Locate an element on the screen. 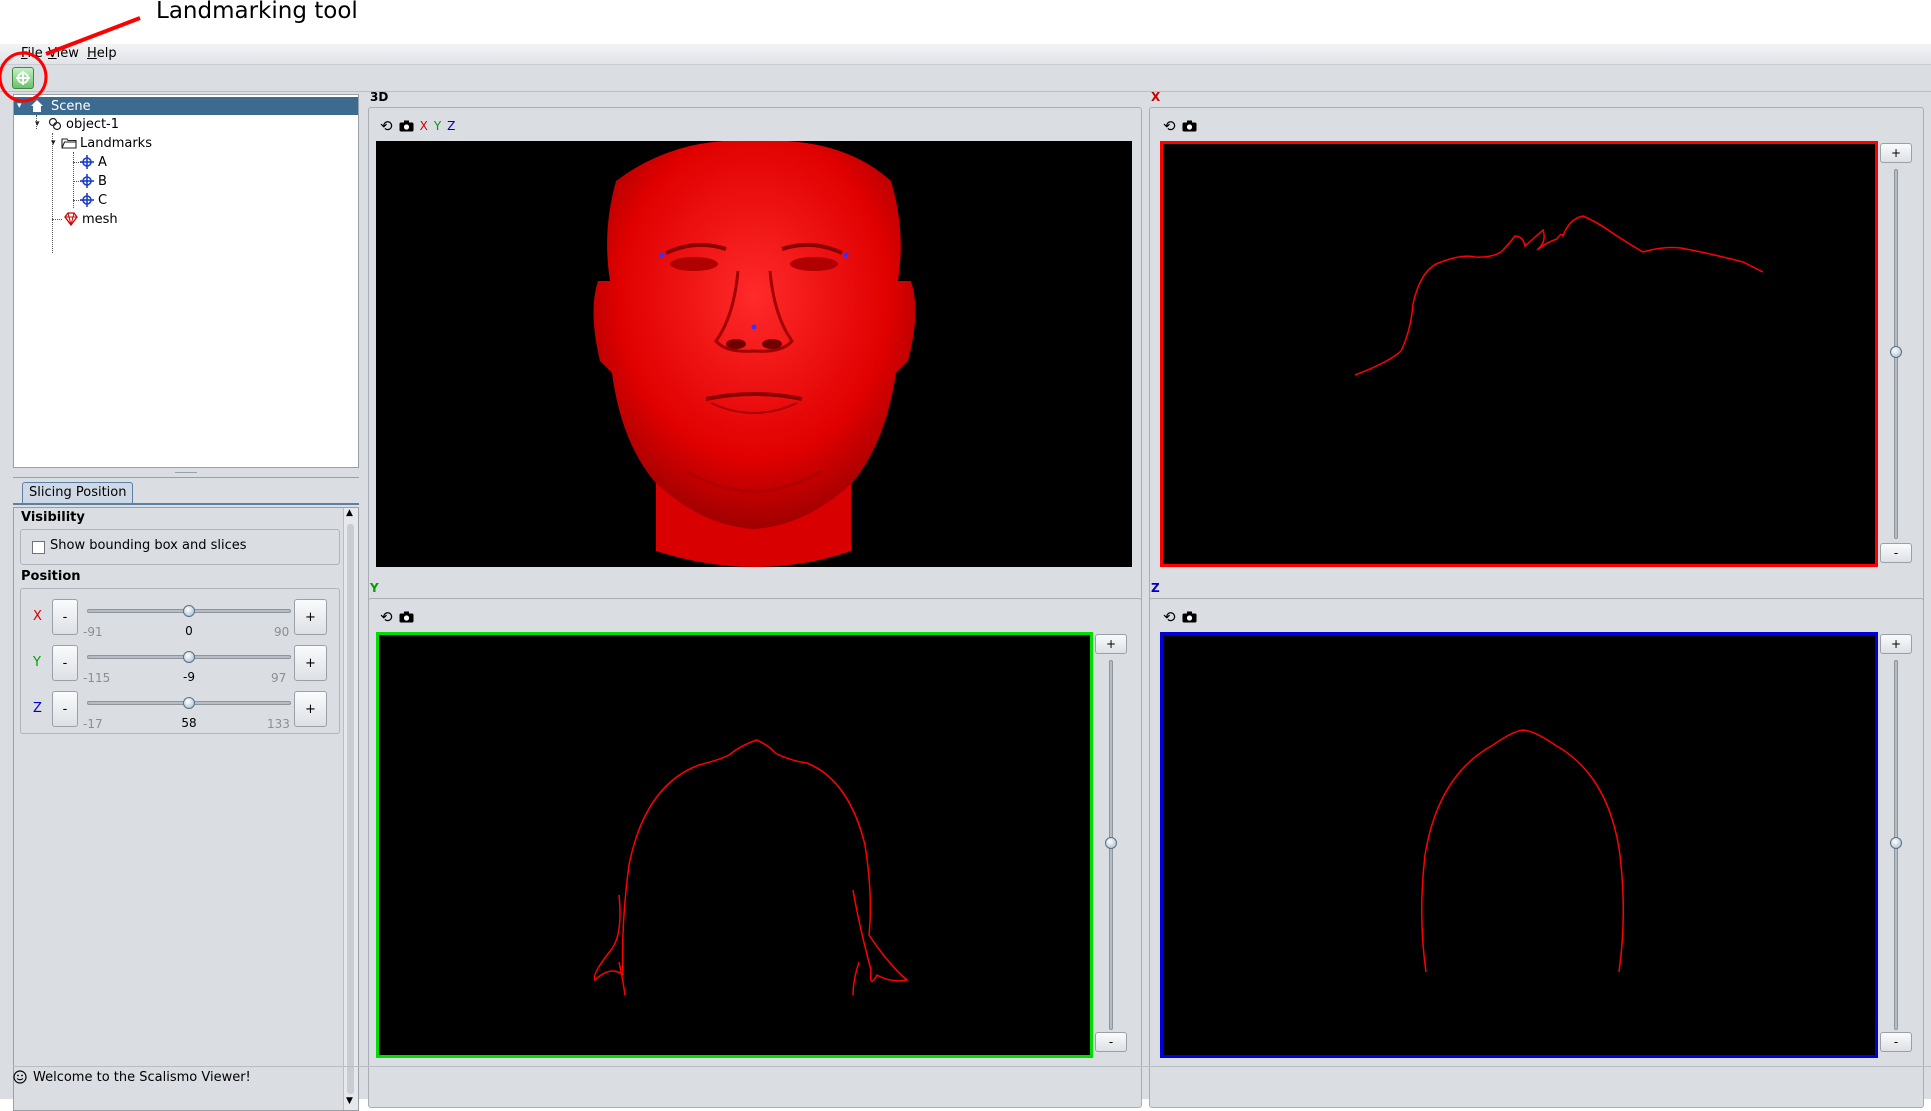 Image resolution: width=1931 pixels, height=1111 pixels. tree-node-landmark-a: A is located at coordinates (93, 162).